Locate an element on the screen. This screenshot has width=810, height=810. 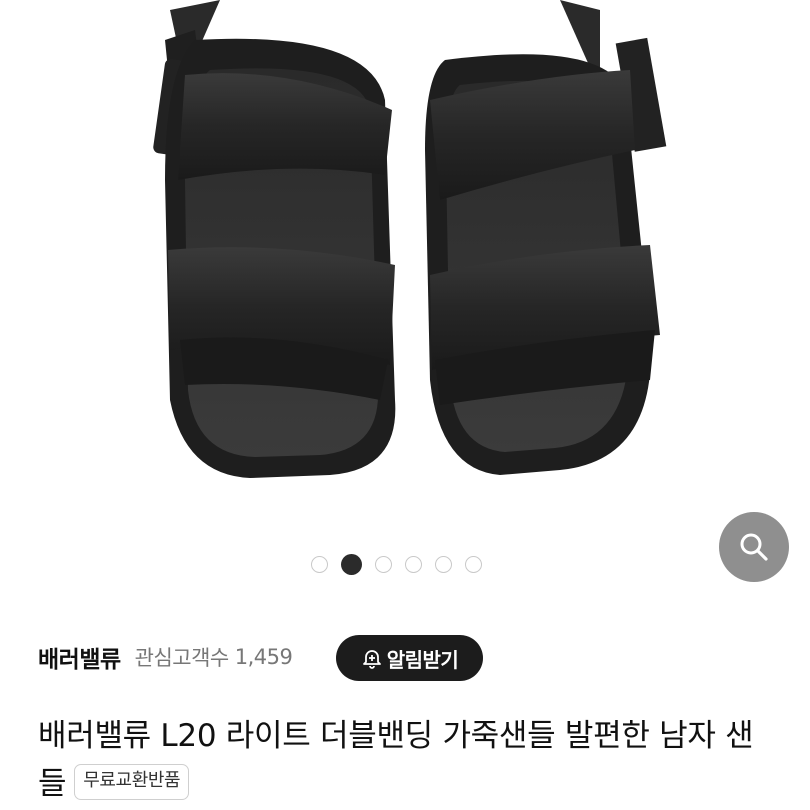
store-info: 배러밸류 관심고객수 1,459 is located at coordinates (165, 657).